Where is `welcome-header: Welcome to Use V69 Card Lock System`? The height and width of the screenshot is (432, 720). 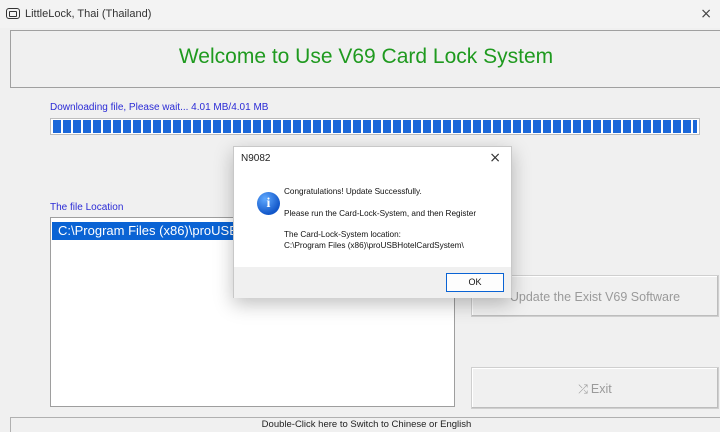
welcome-header: Welcome to Use V69 Card Lock System is located at coordinates (365, 59).